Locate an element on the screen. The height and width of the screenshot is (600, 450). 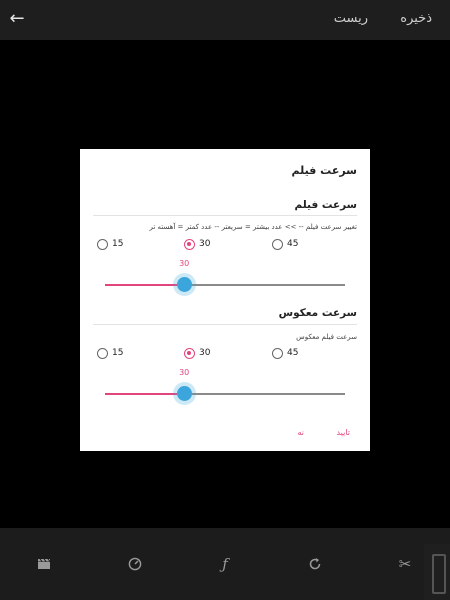
speed-slider: 30 is located at coordinates (225, 277).